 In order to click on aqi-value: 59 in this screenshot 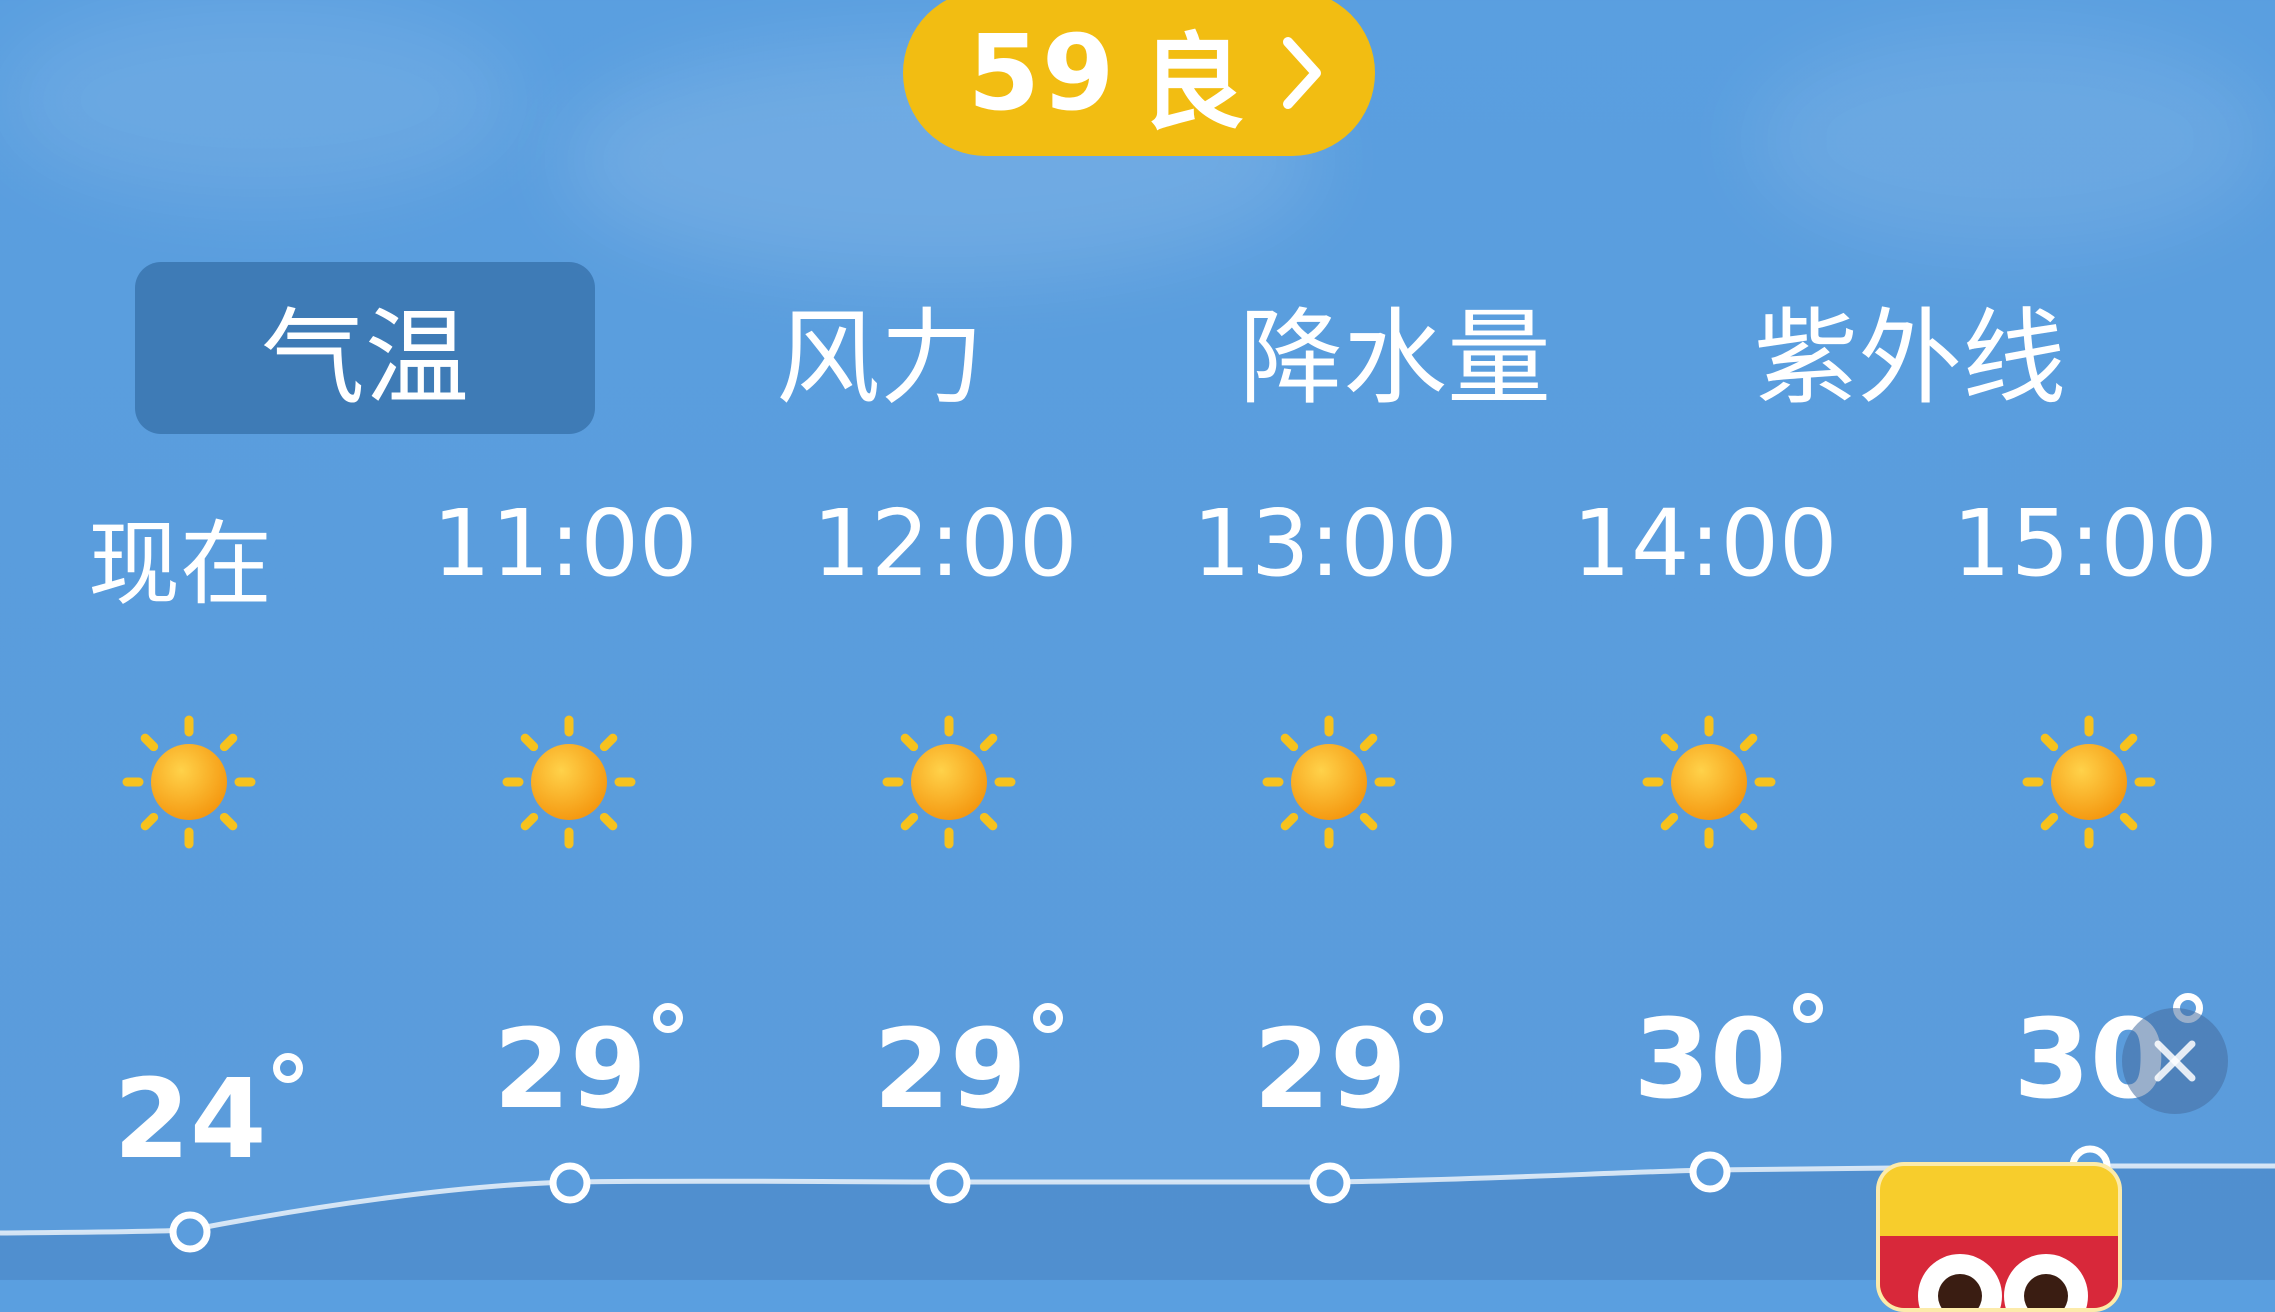, I will do `click(1042, 73)`.